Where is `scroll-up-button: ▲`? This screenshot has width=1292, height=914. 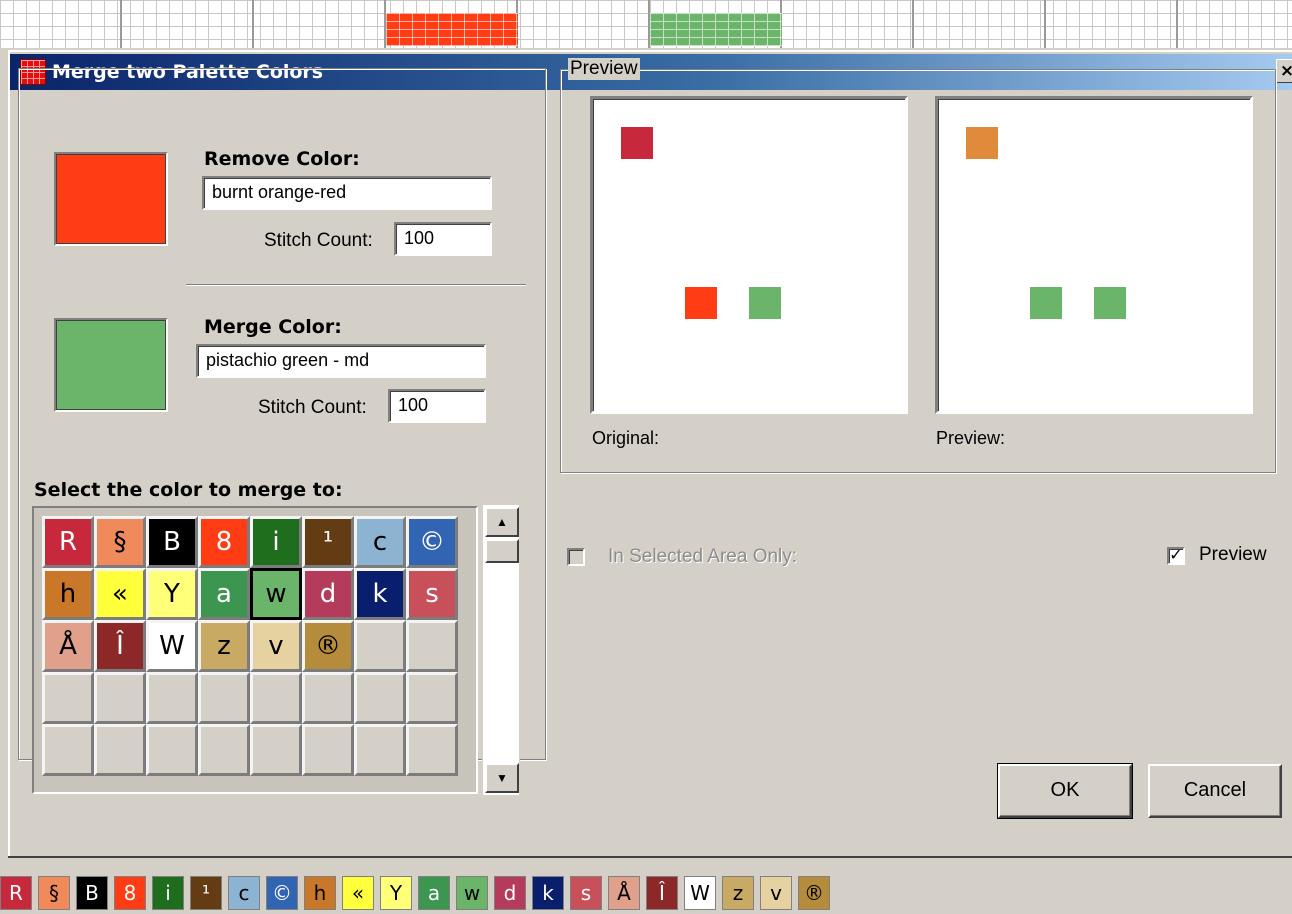 scroll-up-button: ▲ is located at coordinates (502, 522).